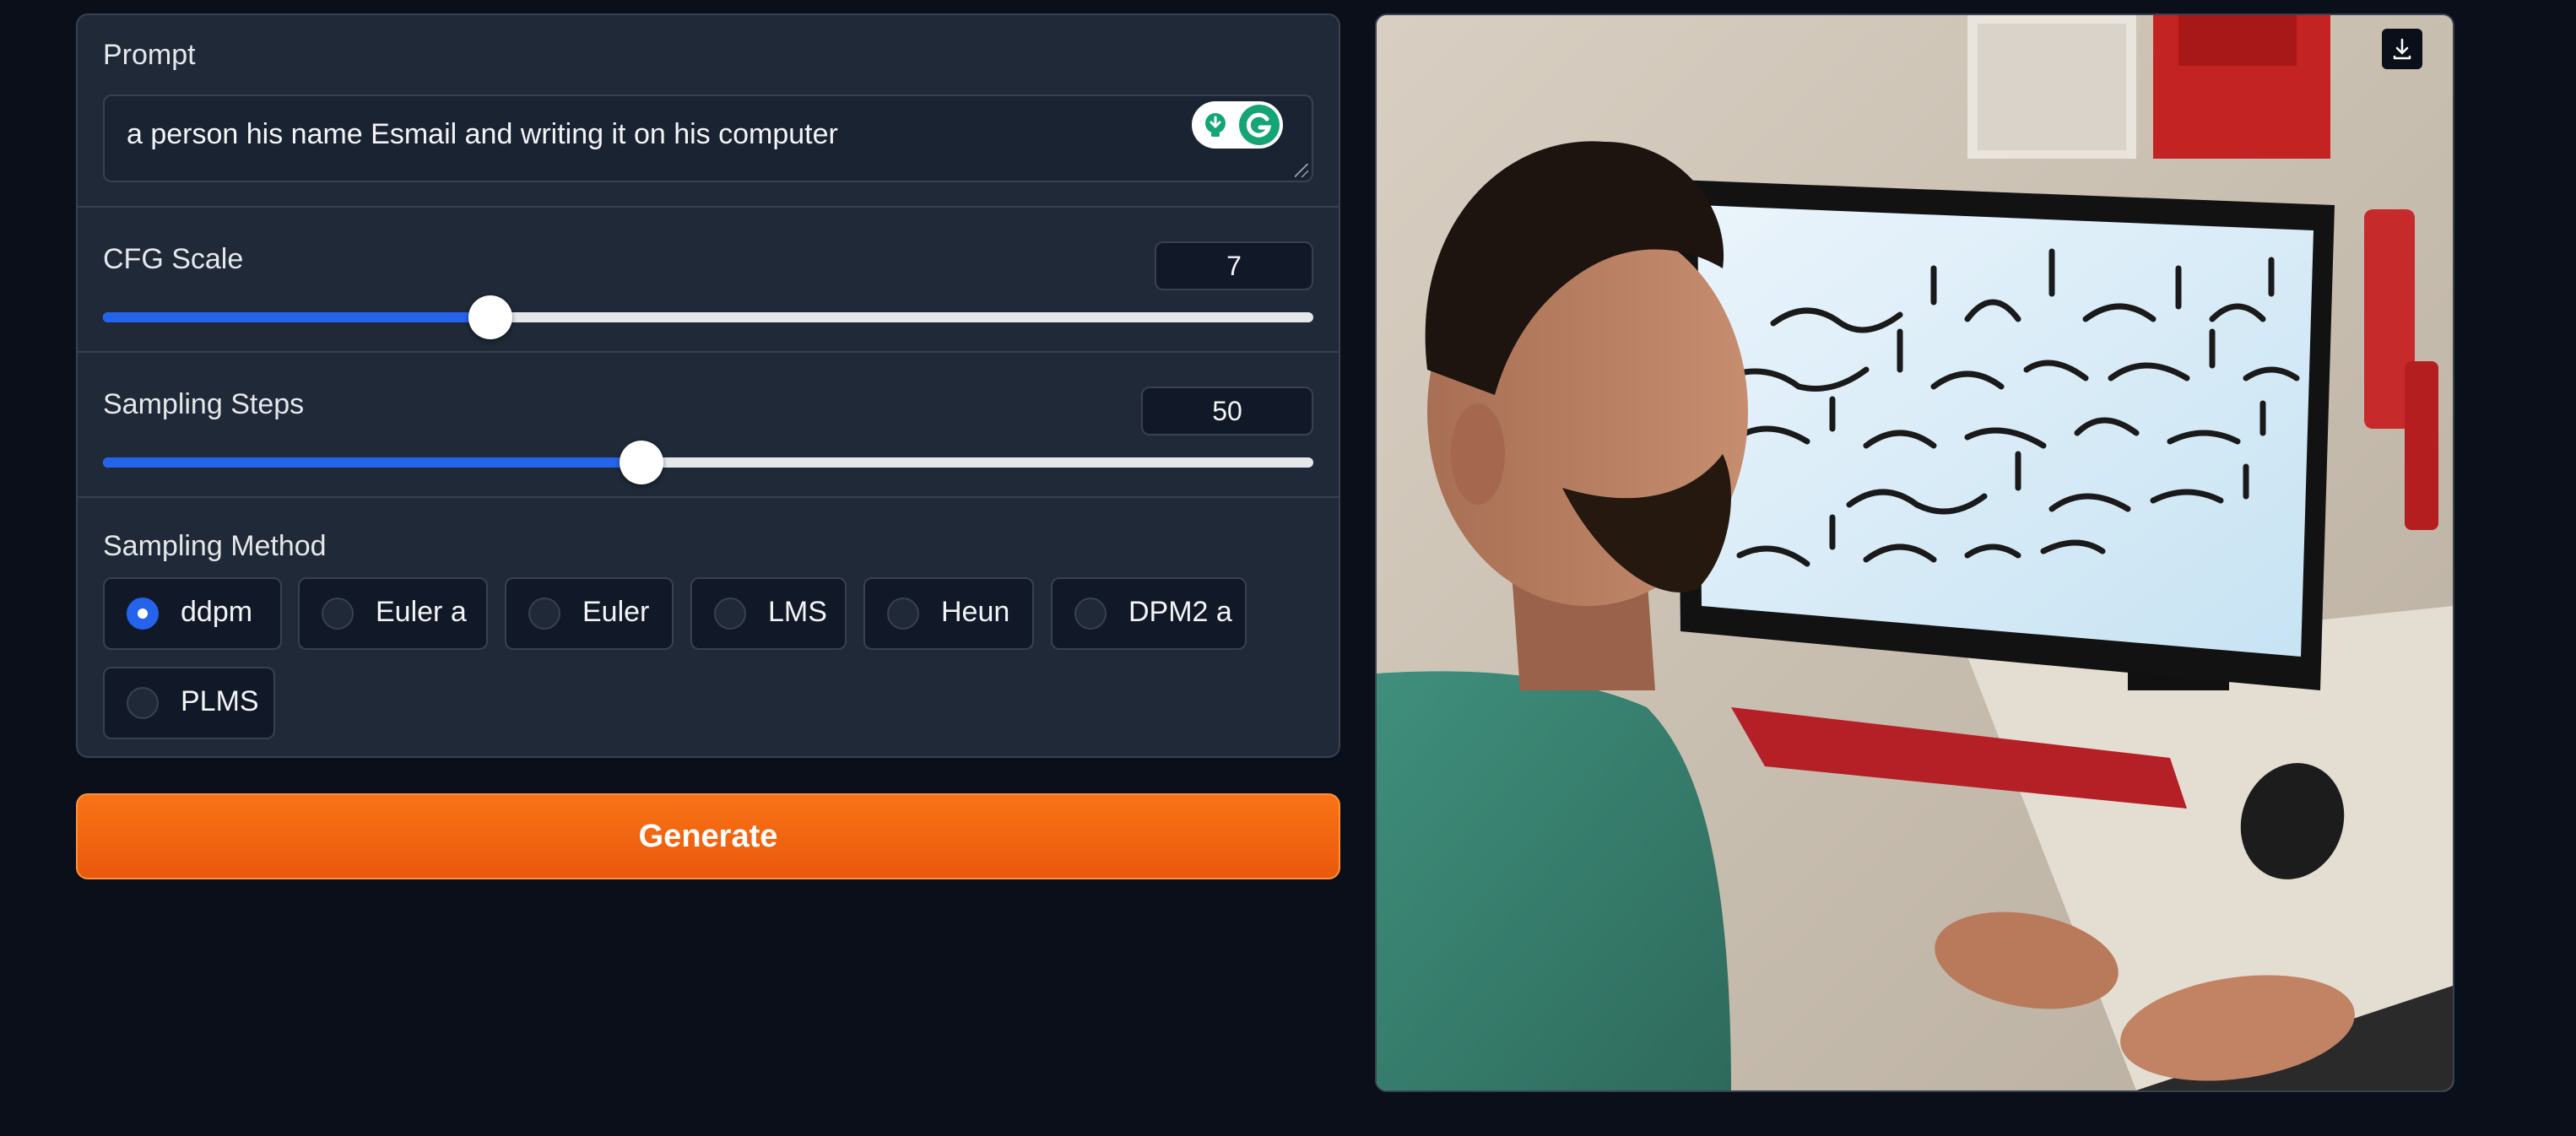  What do you see at coordinates (204, 404) in the screenshot?
I see `steps-label: Sampling Steps` at bounding box center [204, 404].